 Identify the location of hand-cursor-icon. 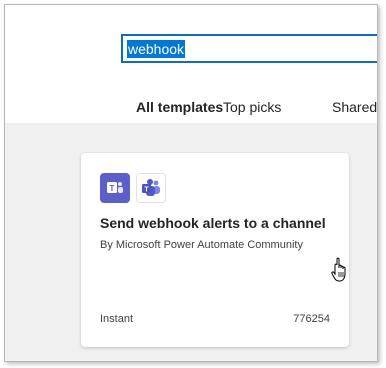
(338, 269).